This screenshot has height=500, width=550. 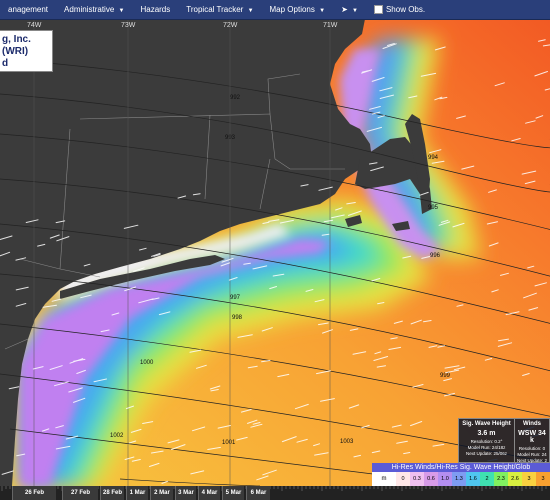 I want to click on isobar-label: 1002, so click(x=117, y=436).